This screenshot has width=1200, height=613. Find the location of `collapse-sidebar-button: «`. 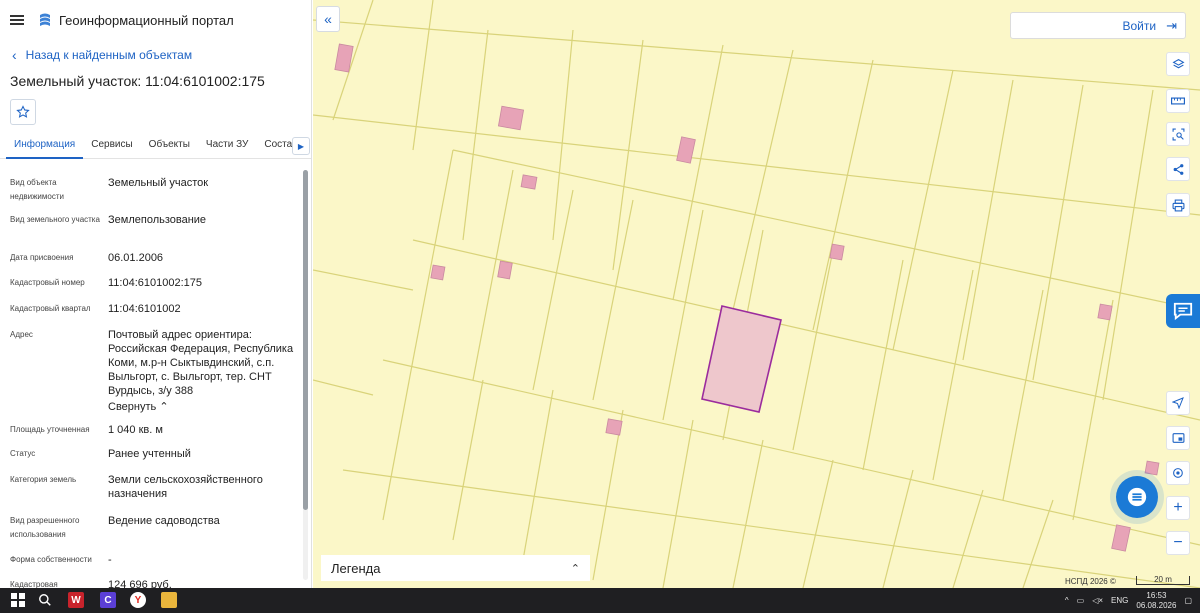

collapse-sidebar-button: « is located at coordinates (328, 19).